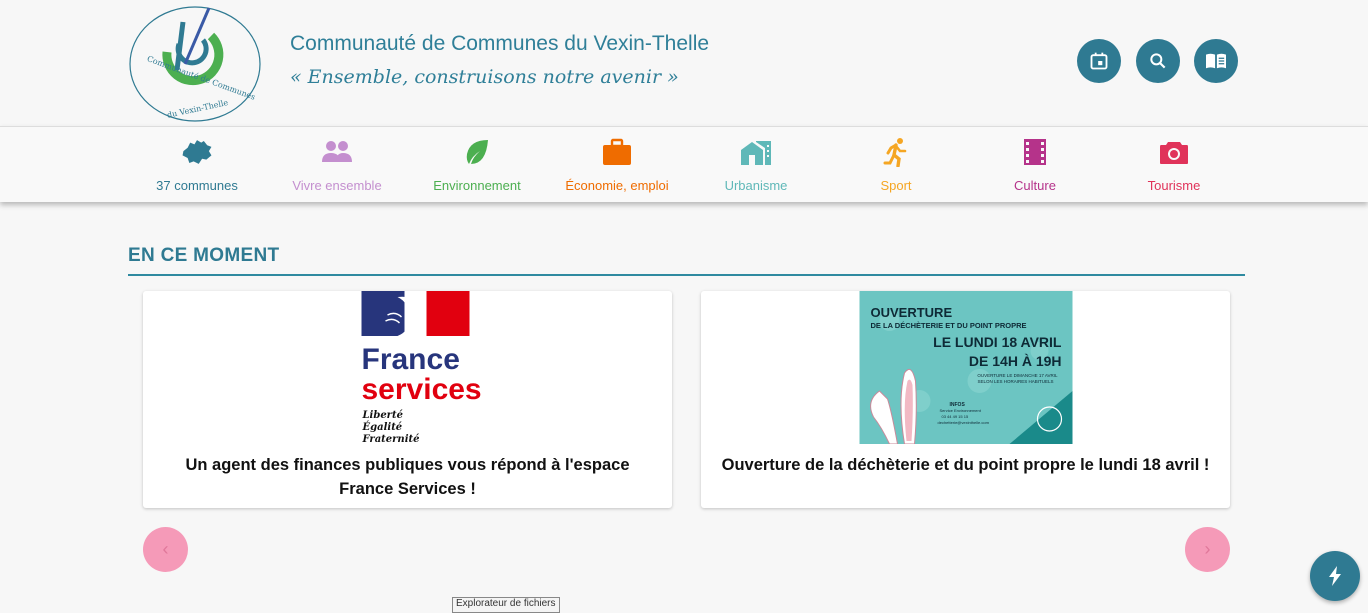 Image resolution: width=1368 pixels, height=613 pixels. What do you see at coordinates (948, 325) in the screenshot?
I see `svg-text:DE LA DÉCHÈTERIE ET DU POINT P: DE LA DÉCHÈTERIE ET DU POINT PROPRE` at bounding box center [948, 325].